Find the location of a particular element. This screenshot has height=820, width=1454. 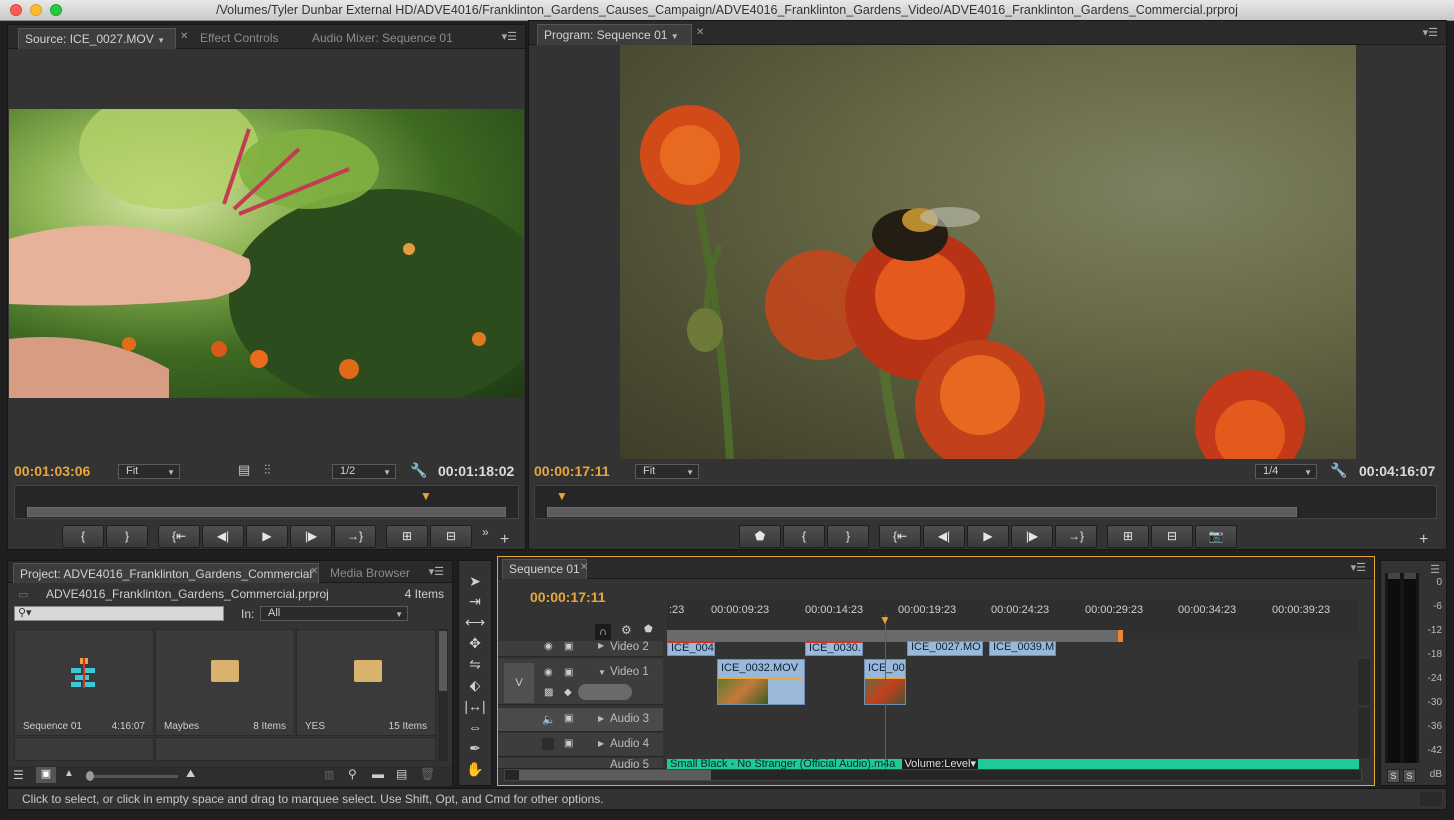

hand-tool-icon: ✋ is located at coordinates (475, 769).